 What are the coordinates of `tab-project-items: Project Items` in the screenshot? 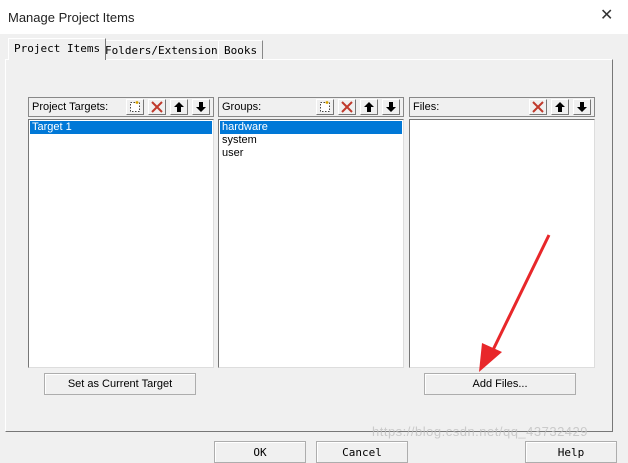 It's located at (57, 49).